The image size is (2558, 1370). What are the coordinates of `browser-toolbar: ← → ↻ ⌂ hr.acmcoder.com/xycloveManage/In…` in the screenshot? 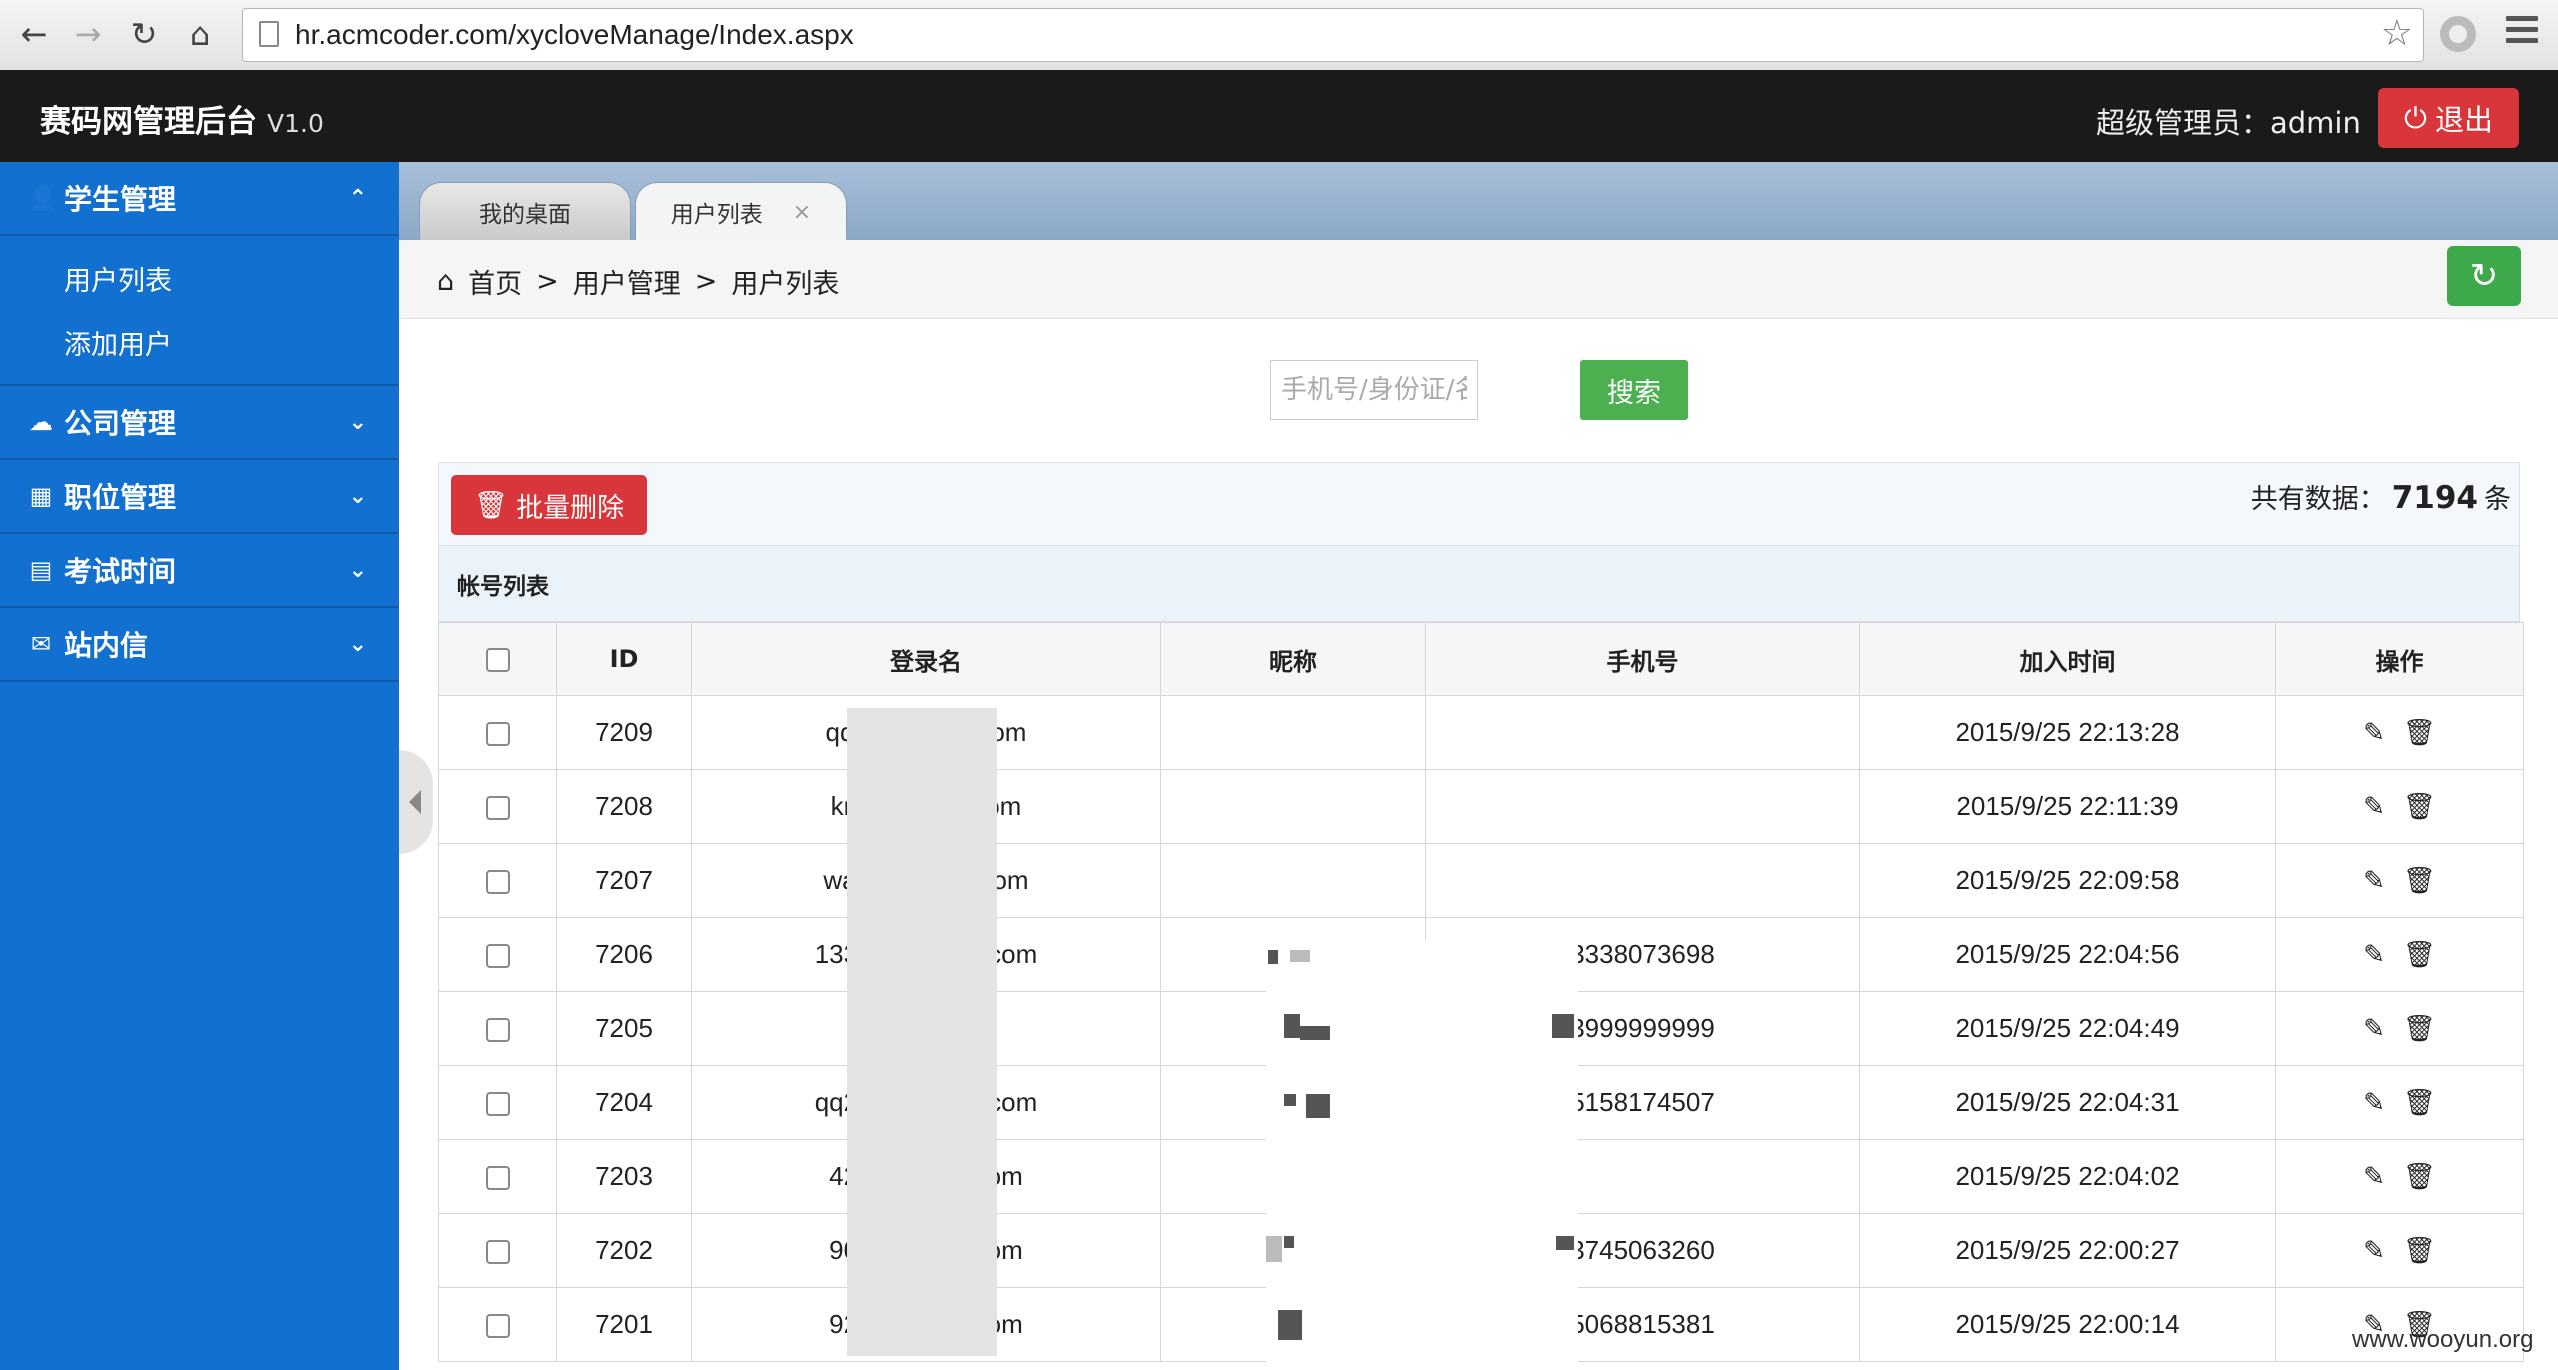 It's located at (1279, 35).